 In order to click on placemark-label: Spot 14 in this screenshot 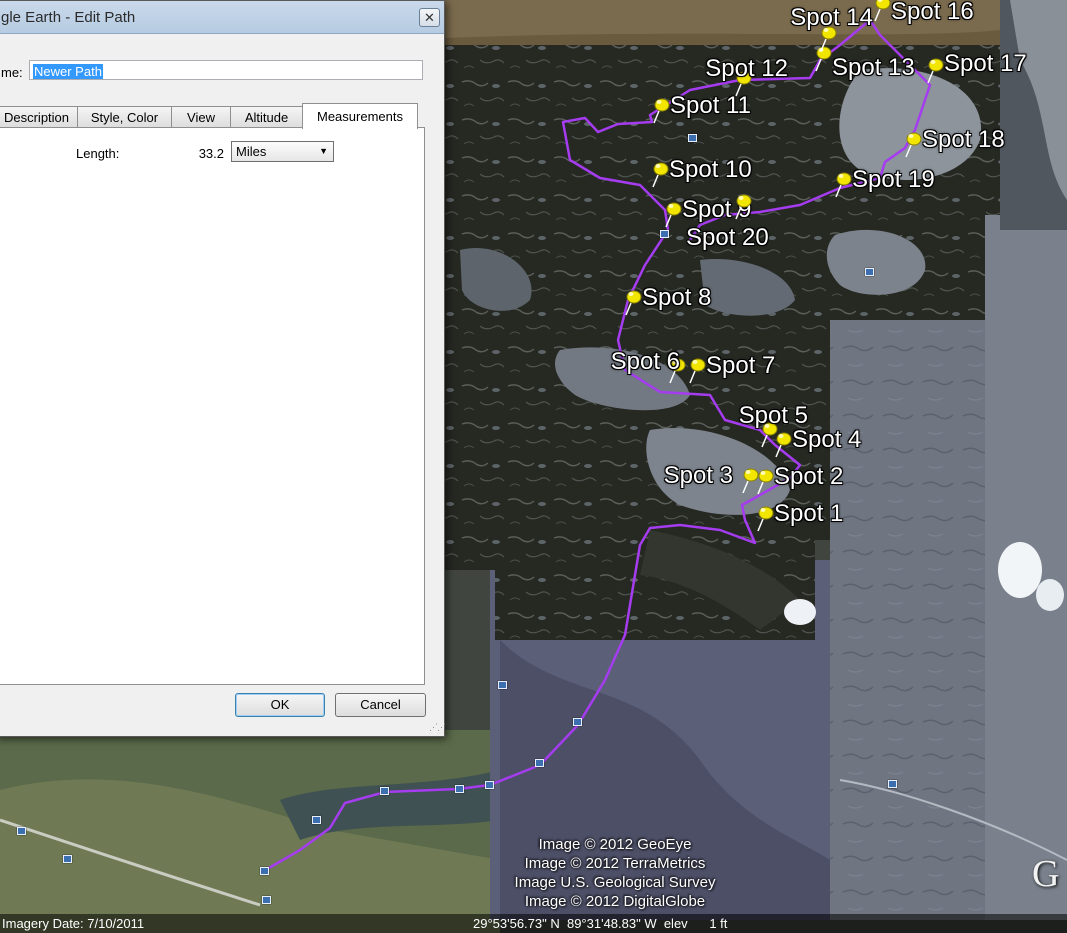, I will do `click(831, 17)`.